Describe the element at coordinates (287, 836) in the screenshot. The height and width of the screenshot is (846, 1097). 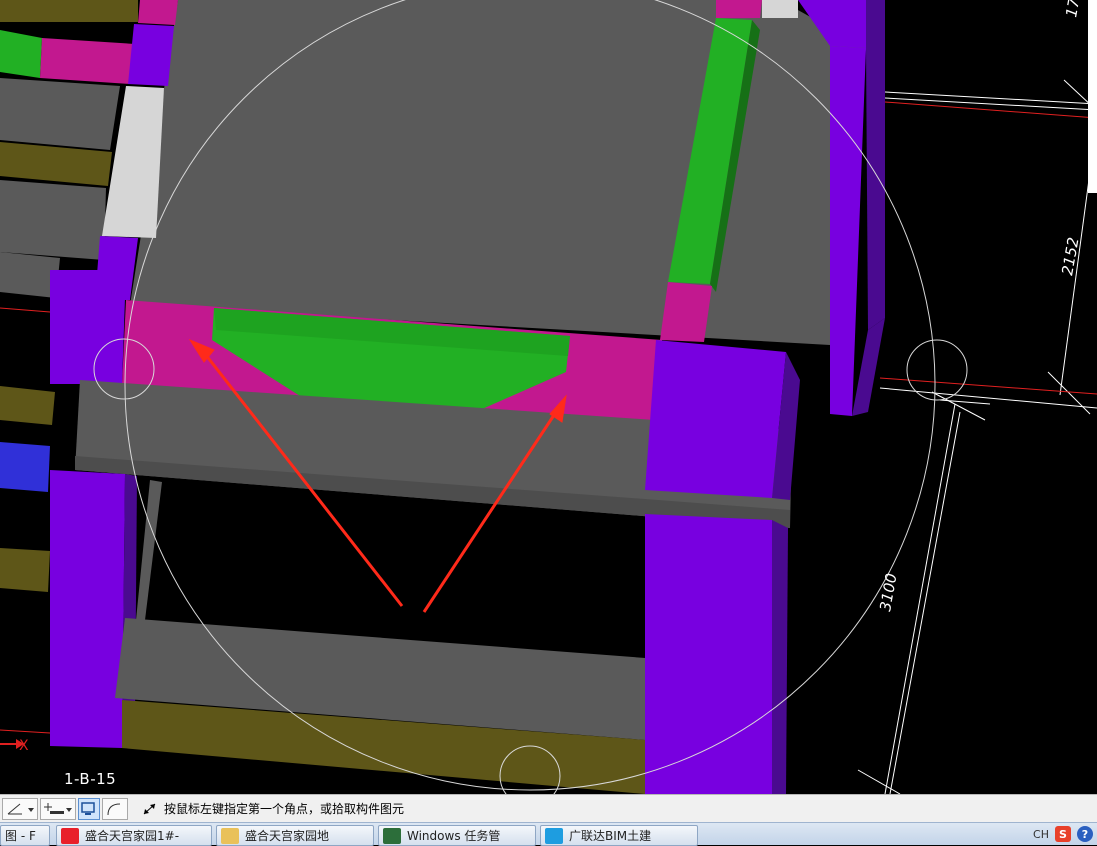
I see `taskbar-label: 盛合天宫家园地` at that location.